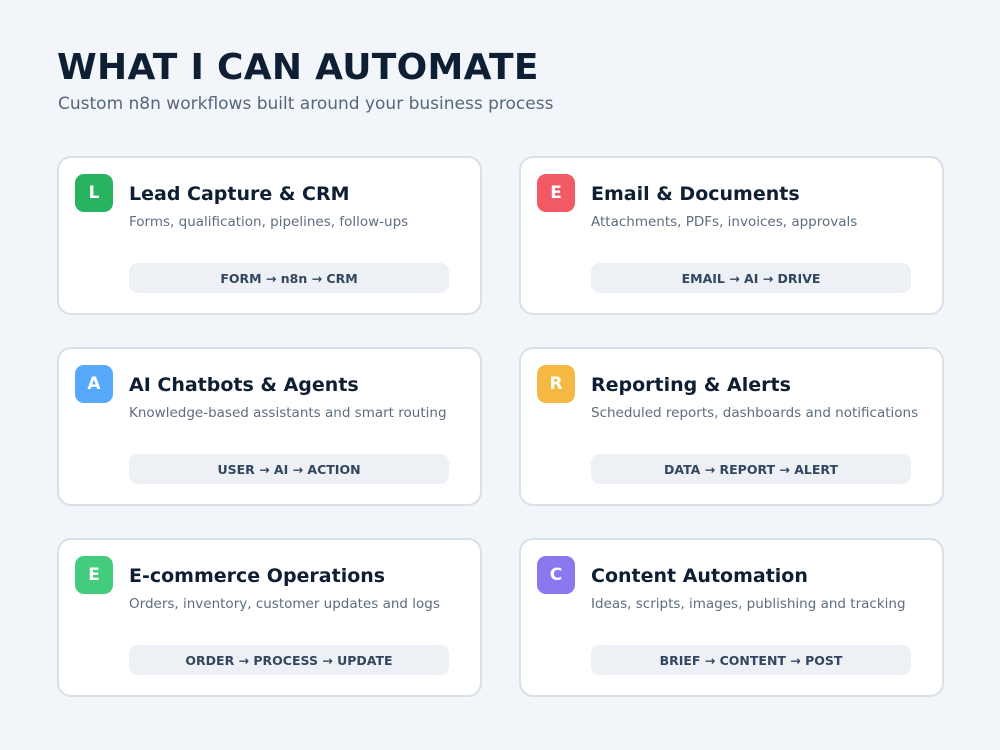 This screenshot has height=750, width=1000. What do you see at coordinates (289, 278) in the screenshot?
I see `workflow-flow-pill: FORM → n8n → CRM` at bounding box center [289, 278].